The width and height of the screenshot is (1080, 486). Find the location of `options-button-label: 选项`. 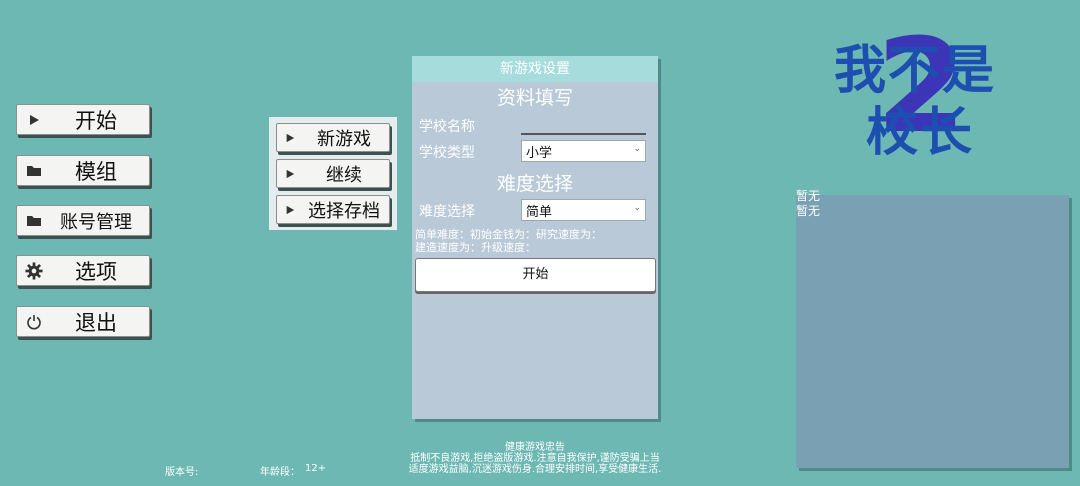

options-button-label: 选项 is located at coordinates (96, 271).